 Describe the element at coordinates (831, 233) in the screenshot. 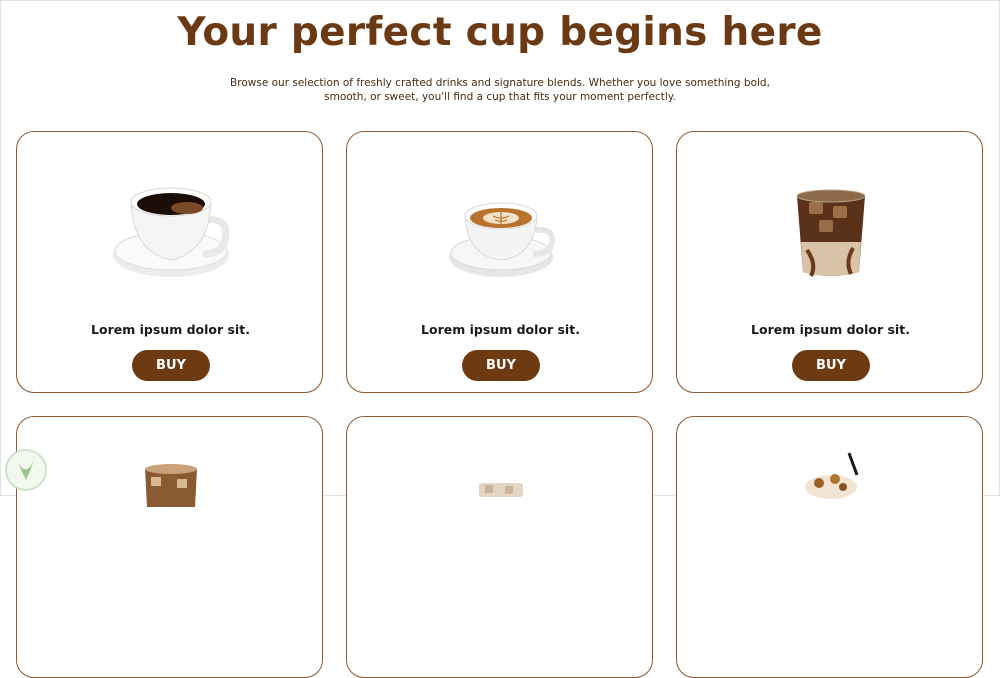

I see `iced-mocha-glass-icon` at that location.